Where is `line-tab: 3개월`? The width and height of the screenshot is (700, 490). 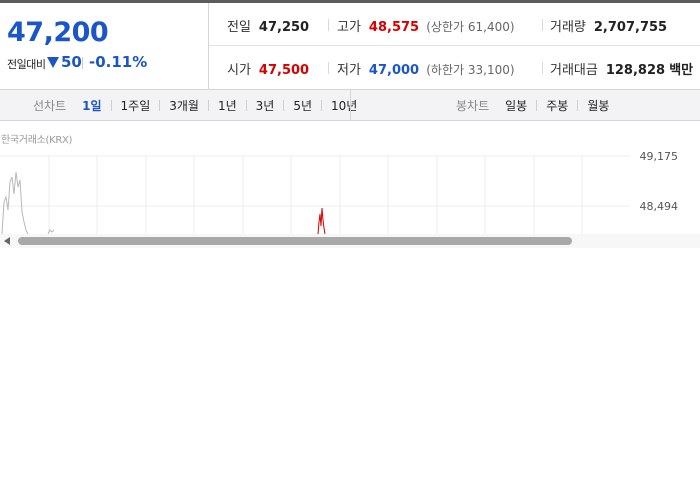
line-tab: 3개월 is located at coordinates (184, 105).